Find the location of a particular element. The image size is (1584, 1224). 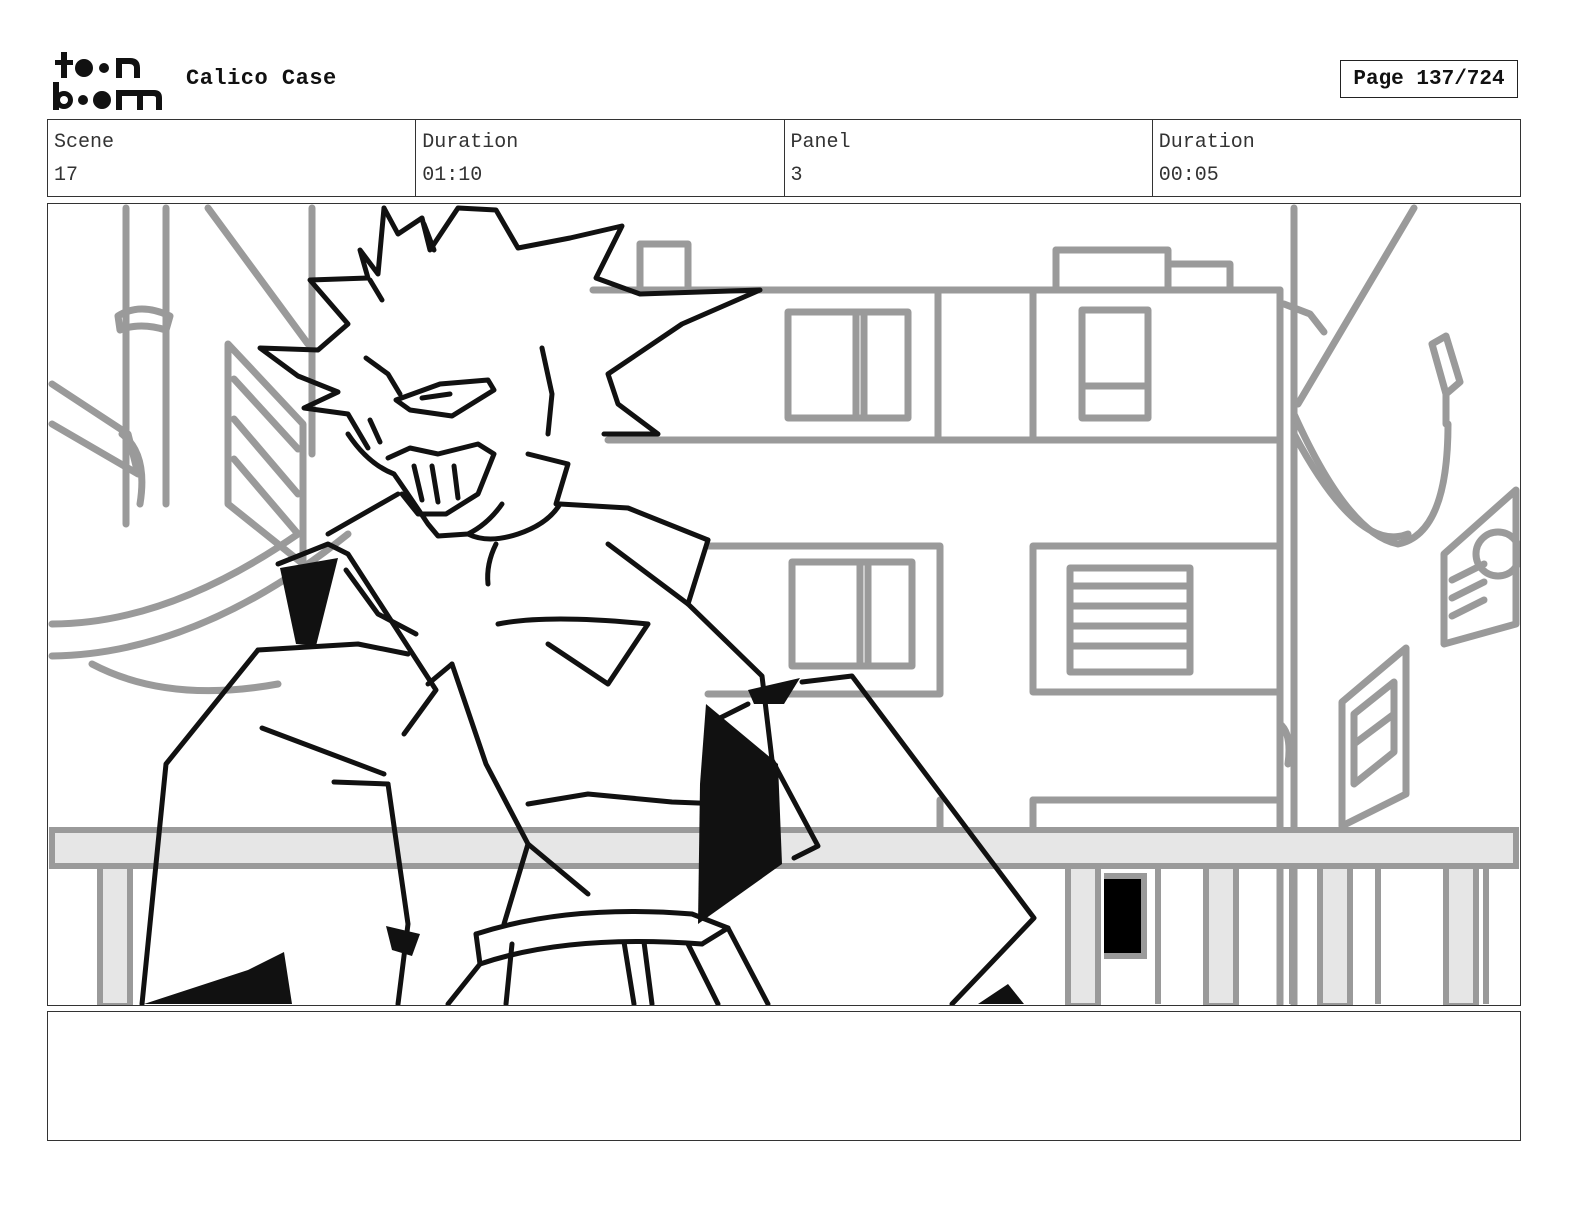

scene-label: Scene is located at coordinates (84, 142).